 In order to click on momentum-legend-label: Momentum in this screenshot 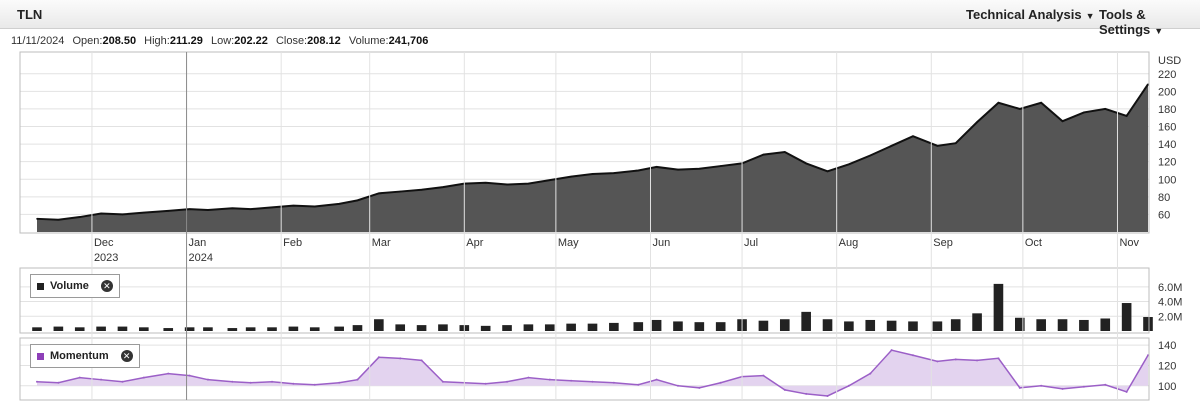, I will do `click(79, 356)`.